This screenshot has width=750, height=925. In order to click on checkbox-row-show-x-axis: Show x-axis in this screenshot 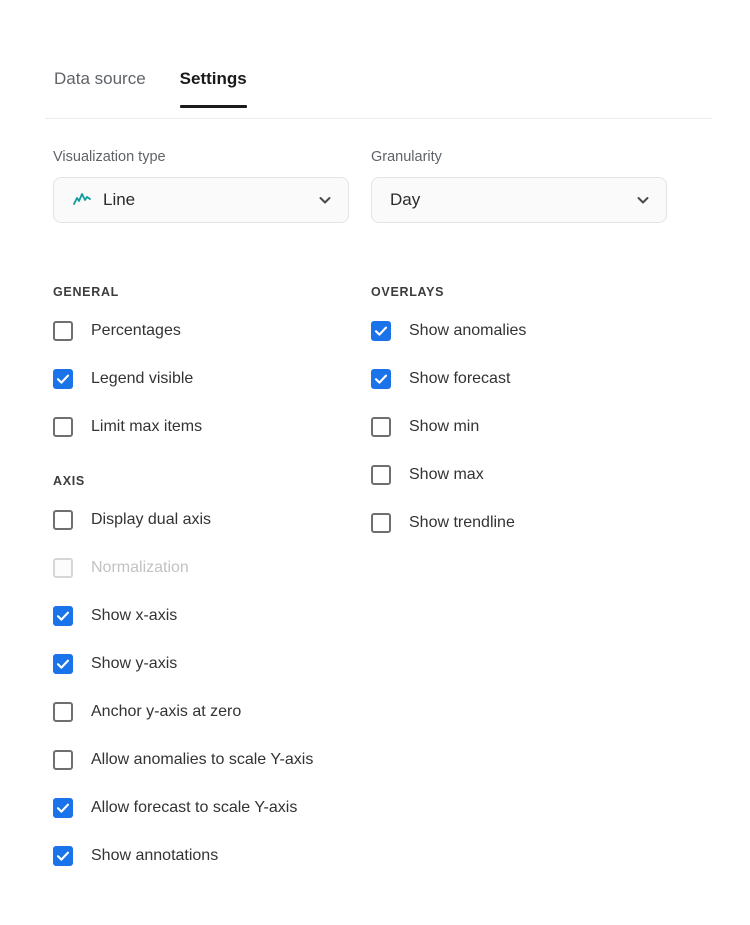, I will do `click(201, 616)`.